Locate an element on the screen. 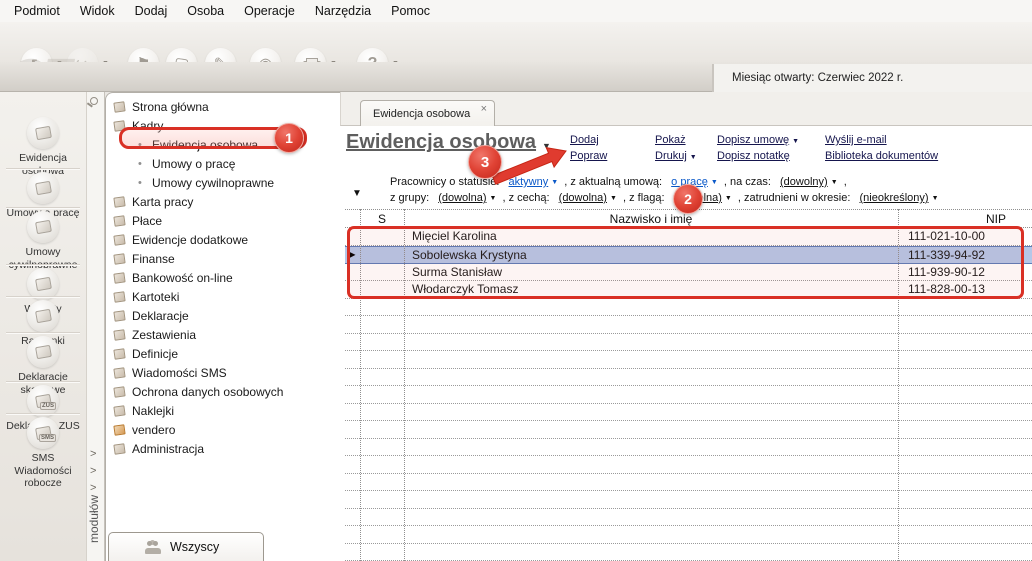  drukuj-link: Drukuj ▼ is located at coordinates (676, 156).